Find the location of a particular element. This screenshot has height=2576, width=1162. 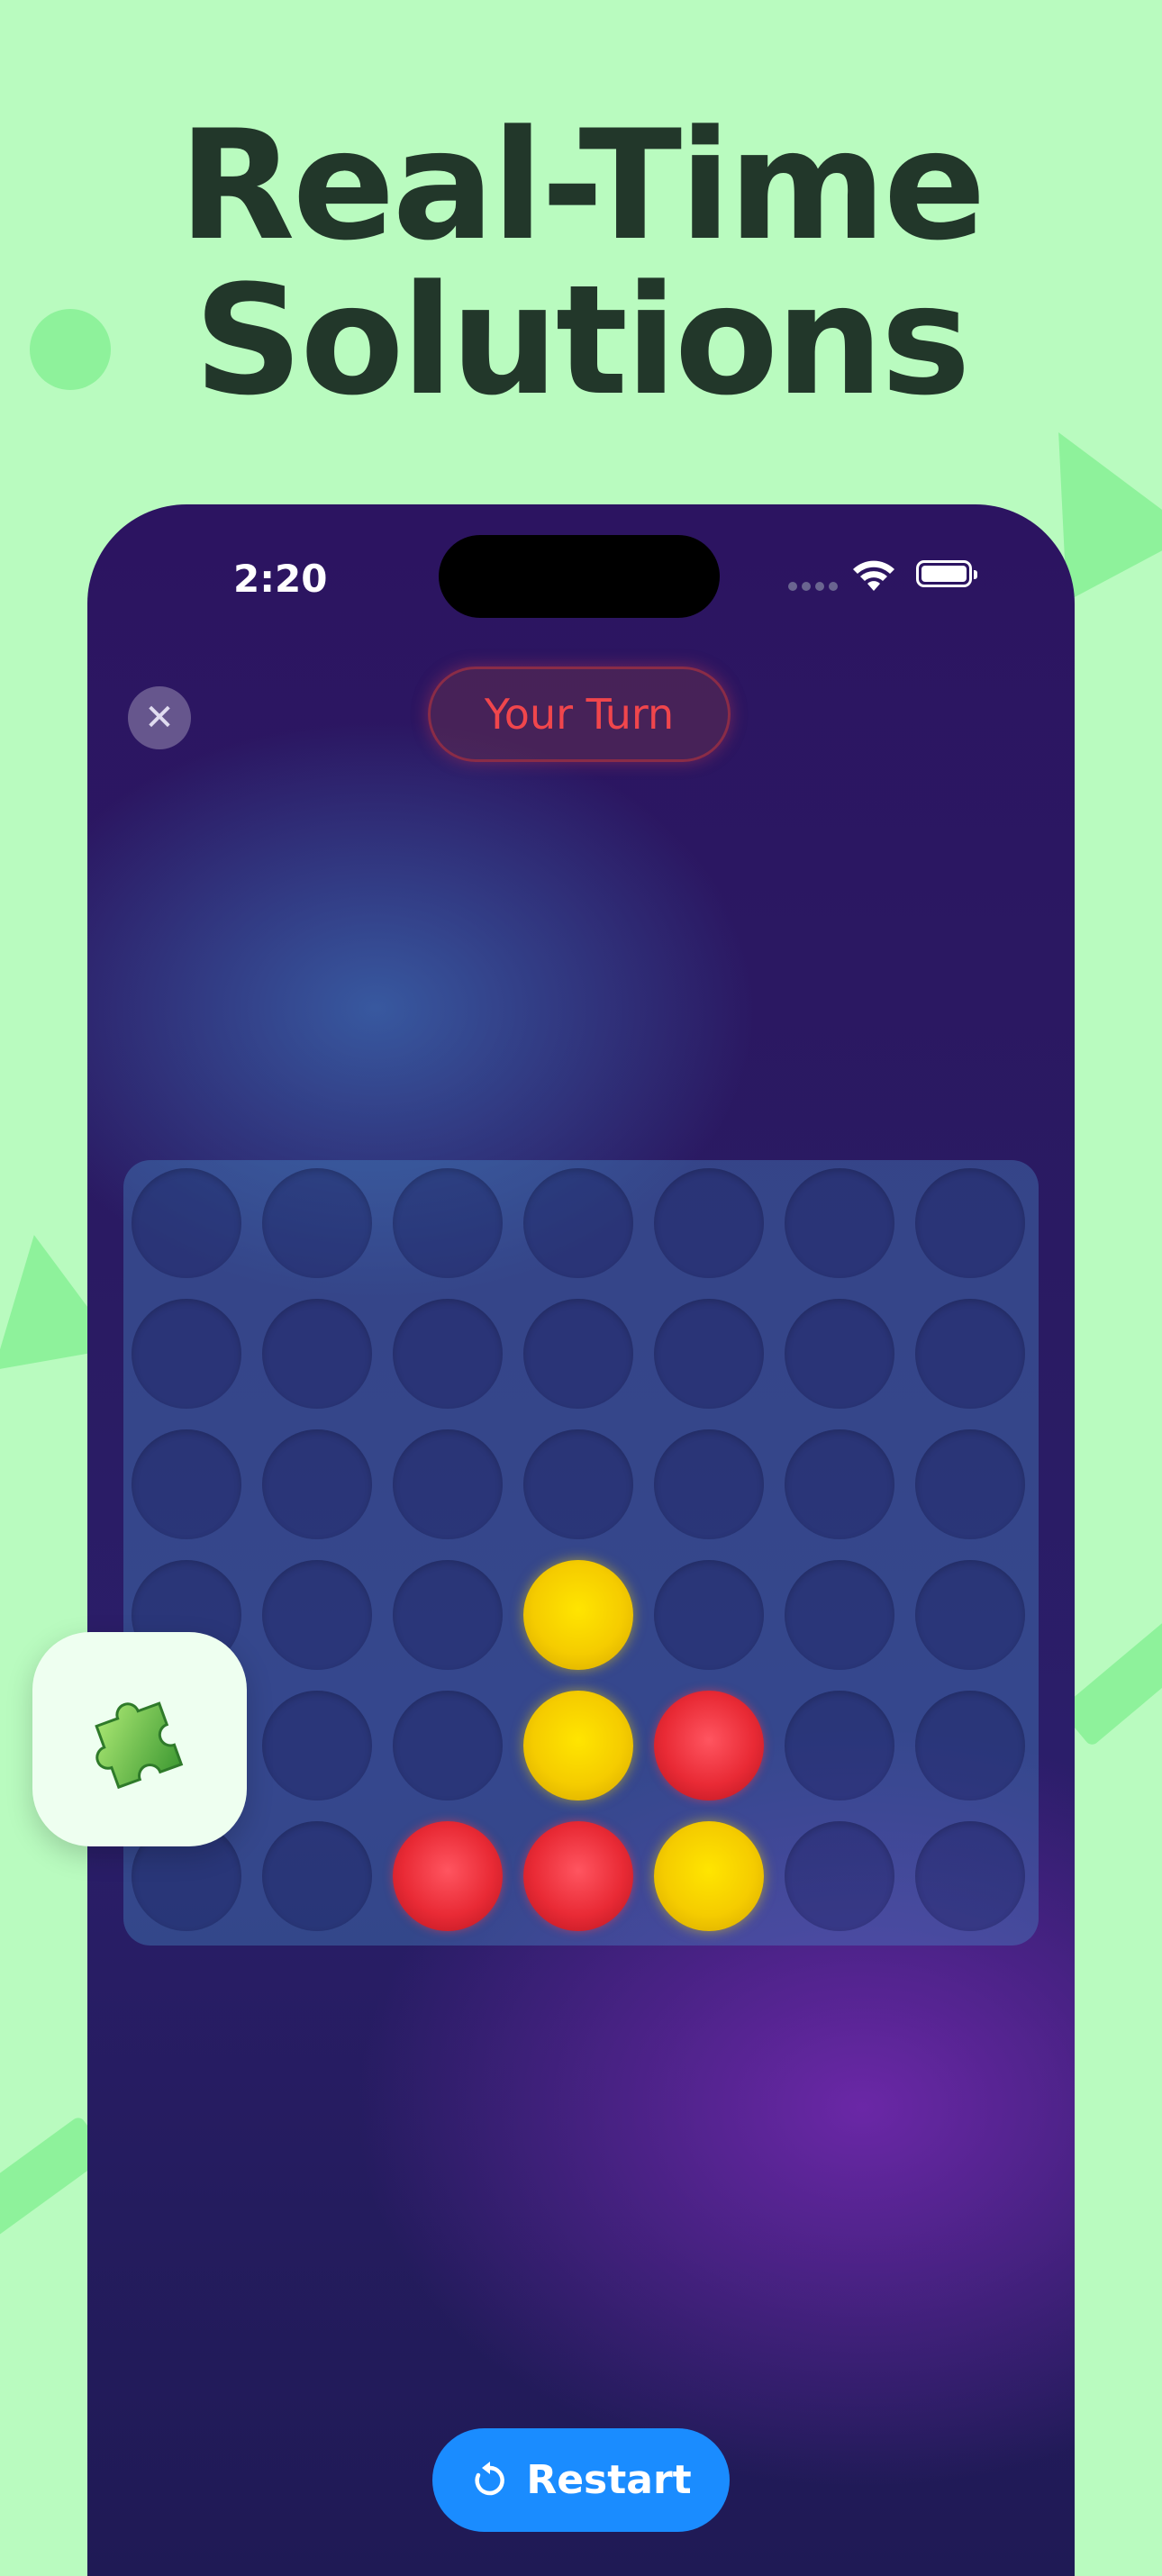

restart-button: Restart is located at coordinates (581, 2480).